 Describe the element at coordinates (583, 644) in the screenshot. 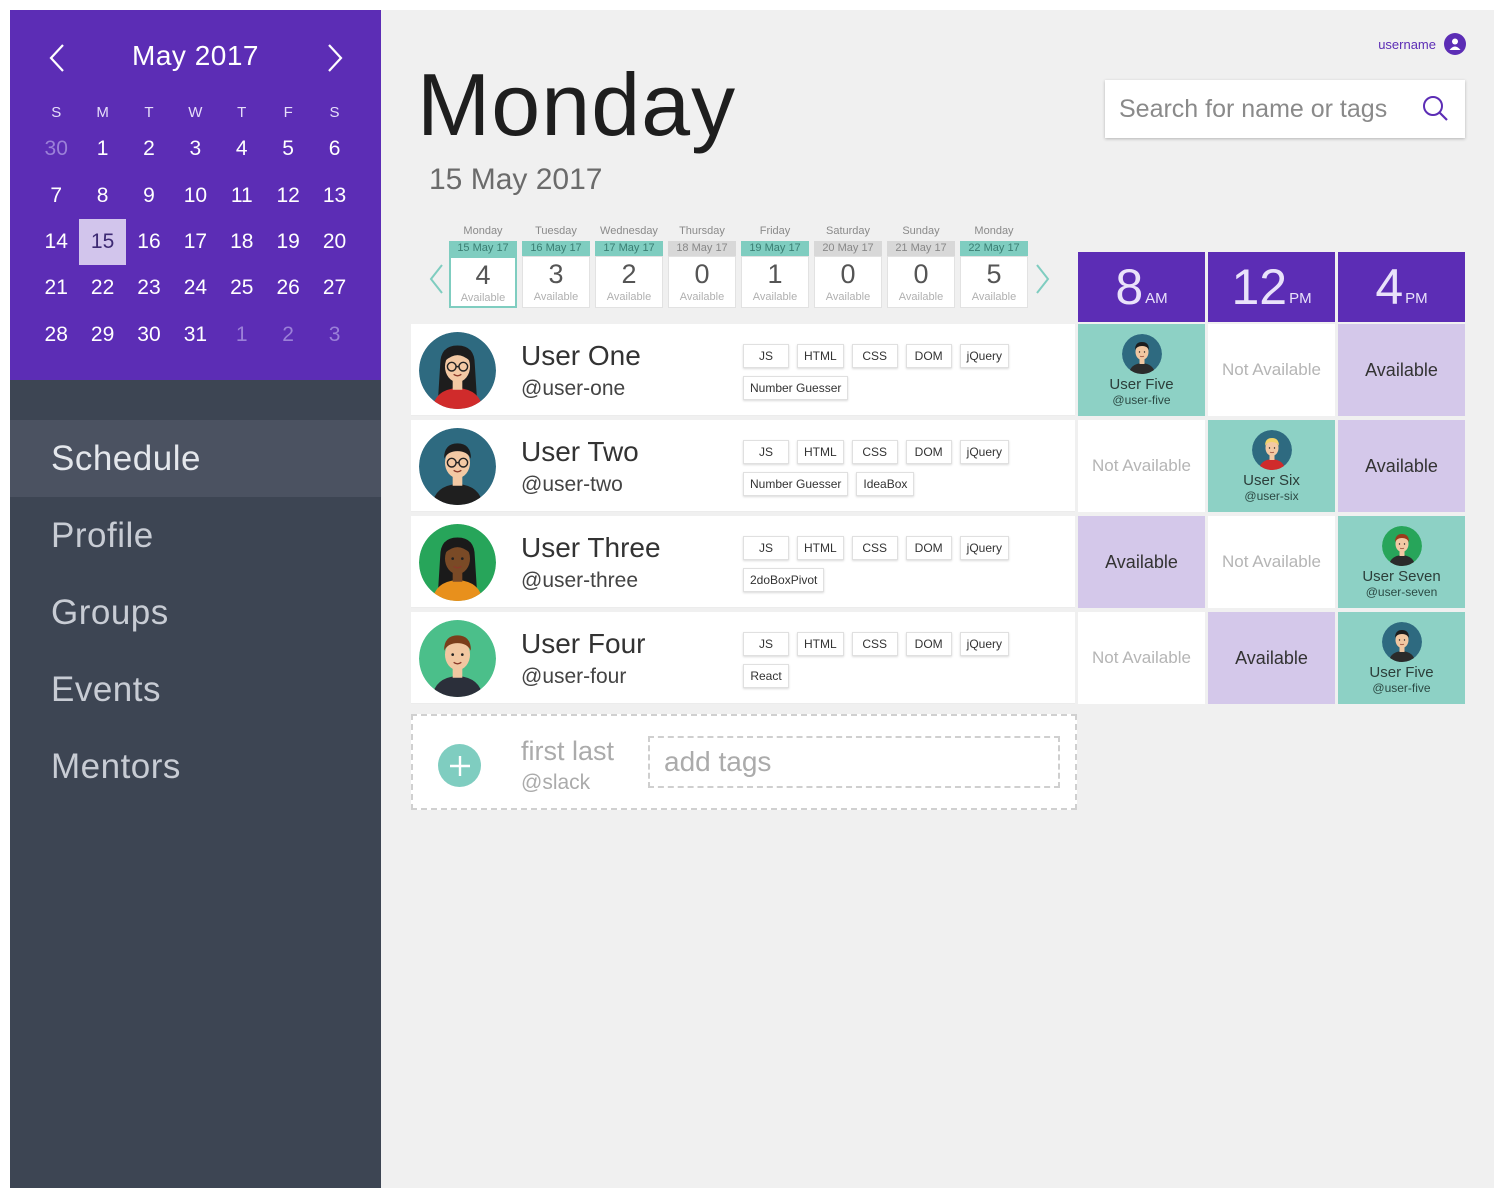

I see `user-name: User Four` at that location.